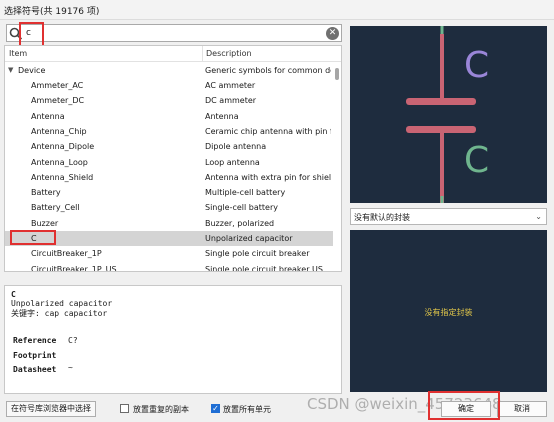  I want to click on tree-row: Buzzer Buzzer, polarized, so click(169, 223).